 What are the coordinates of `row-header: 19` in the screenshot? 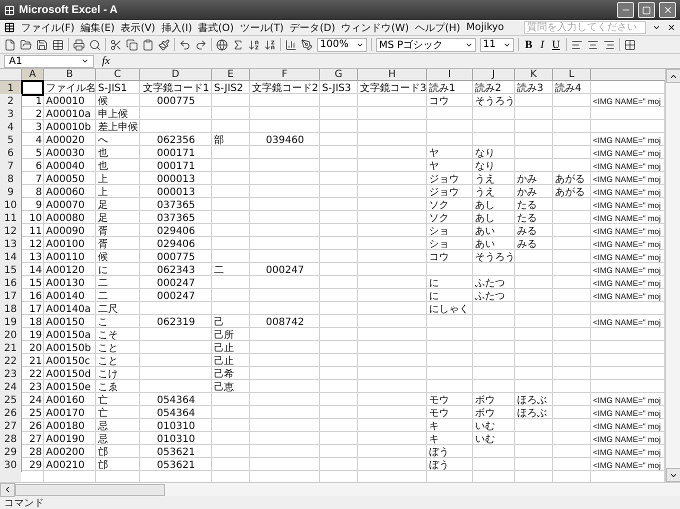 It's located at (11, 322).